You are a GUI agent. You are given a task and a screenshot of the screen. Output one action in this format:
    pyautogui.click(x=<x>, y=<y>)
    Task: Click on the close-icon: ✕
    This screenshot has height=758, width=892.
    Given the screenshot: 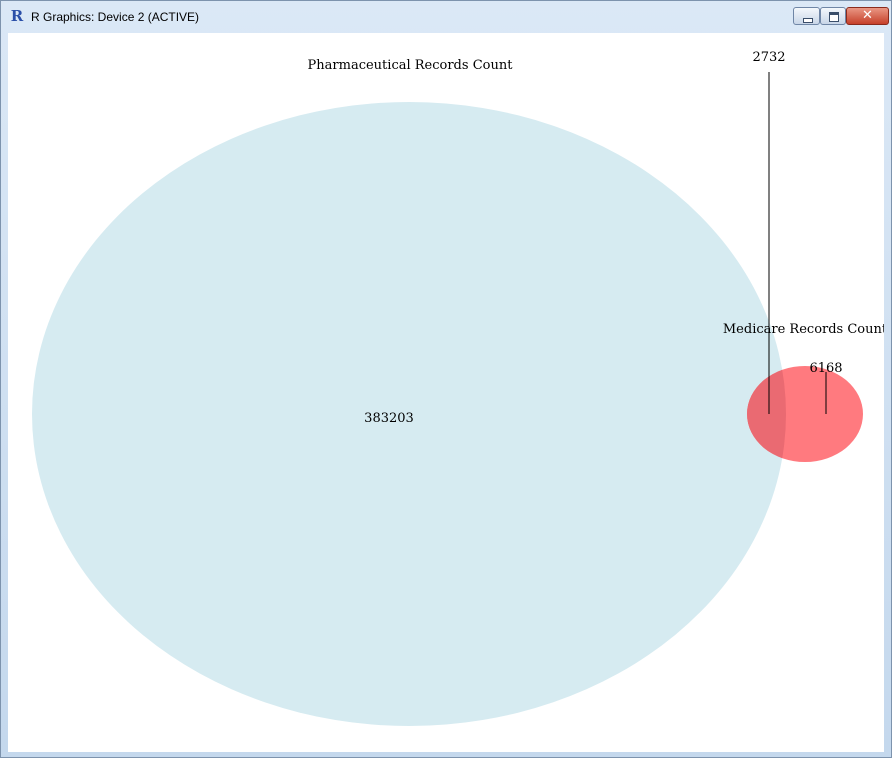 What is the action you would take?
    pyautogui.click(x=867, y=15)
    